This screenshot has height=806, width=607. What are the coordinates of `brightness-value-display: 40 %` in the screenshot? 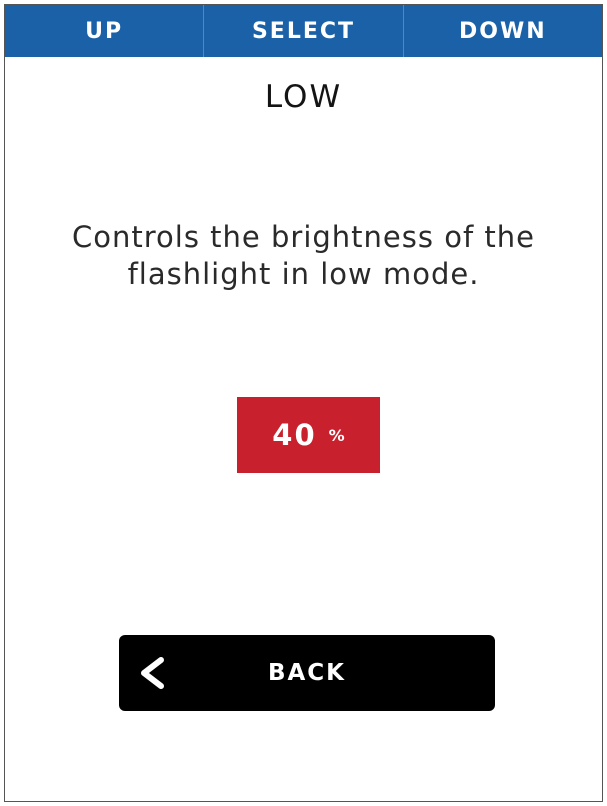 It's located at (308, 435).